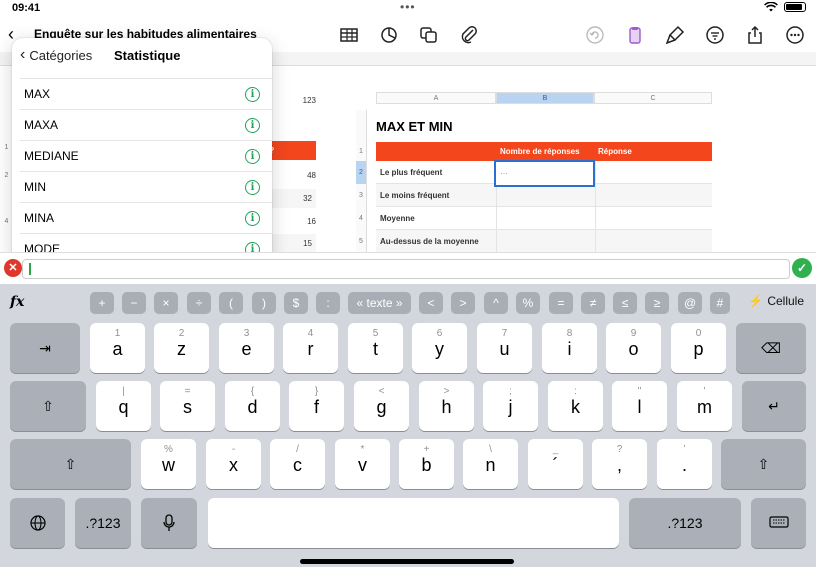 This screenshot has width=816, height=567. What do you see at coordinates (166, 303) in the screenshot?
I see `op-key: ×` at bounding box center [166, 303].